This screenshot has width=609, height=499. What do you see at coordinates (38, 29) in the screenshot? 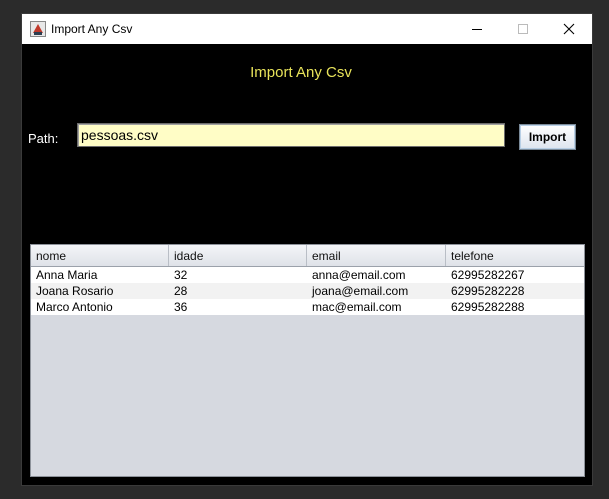
I see `java-app-icon` at bounding box center [38, 29].